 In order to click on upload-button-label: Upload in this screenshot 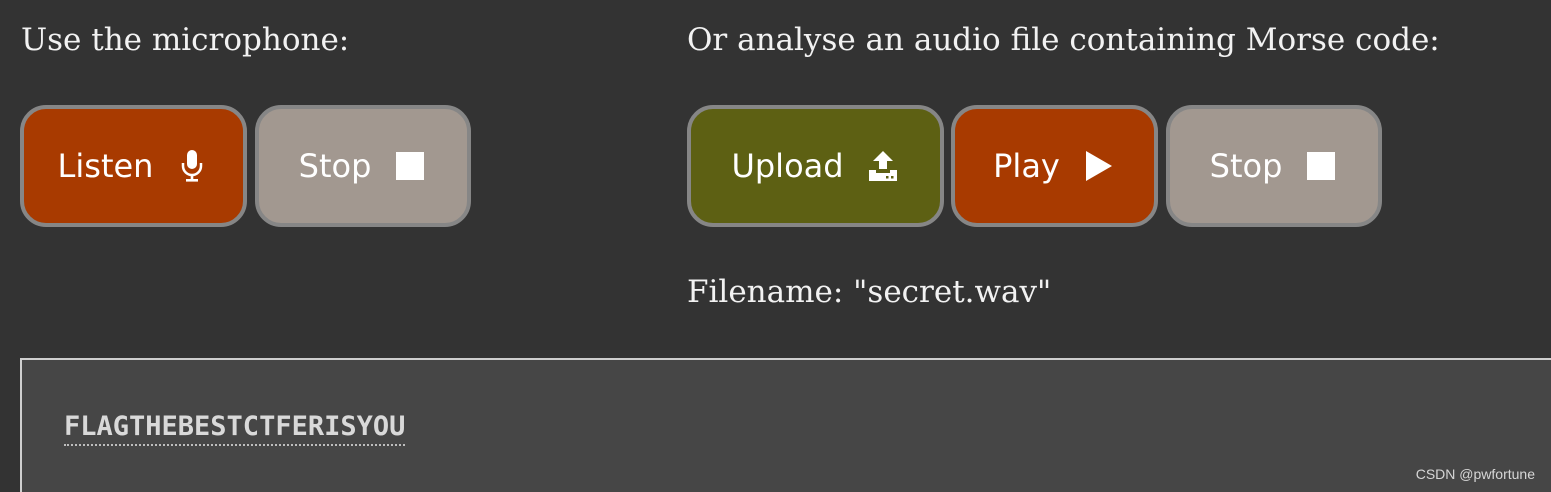, I will do `click(787, 166)`.